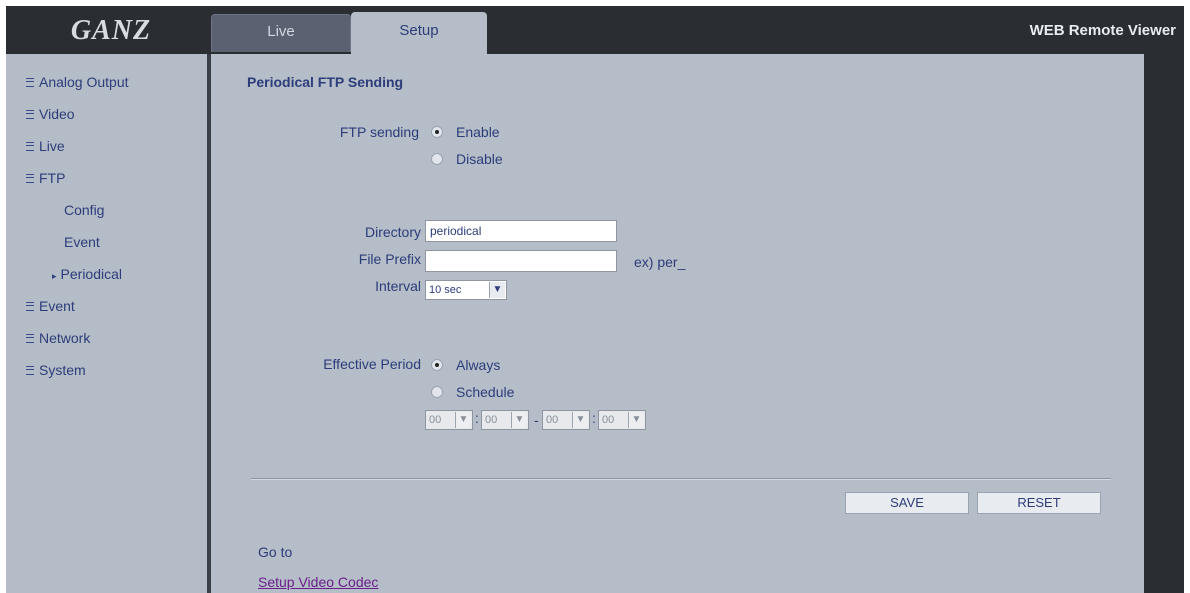  I want to click on period-always-radio, so click(437, 365).